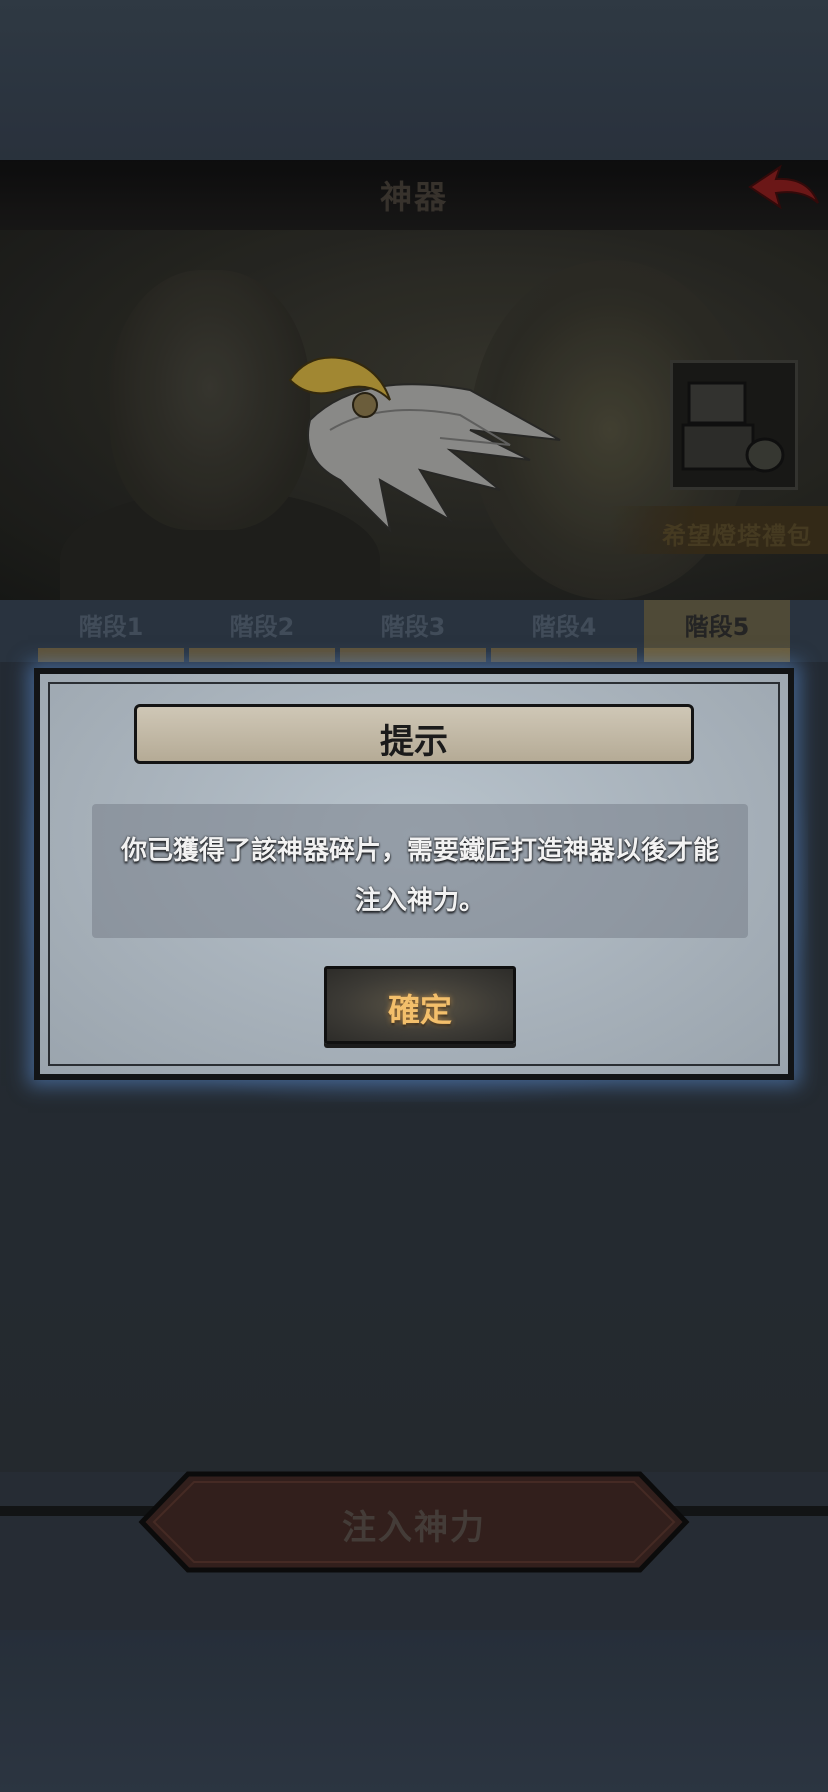  Describe the element at coordinates (419, 1010) in the screenshot. I see `confirm-label: 確定` at that location.